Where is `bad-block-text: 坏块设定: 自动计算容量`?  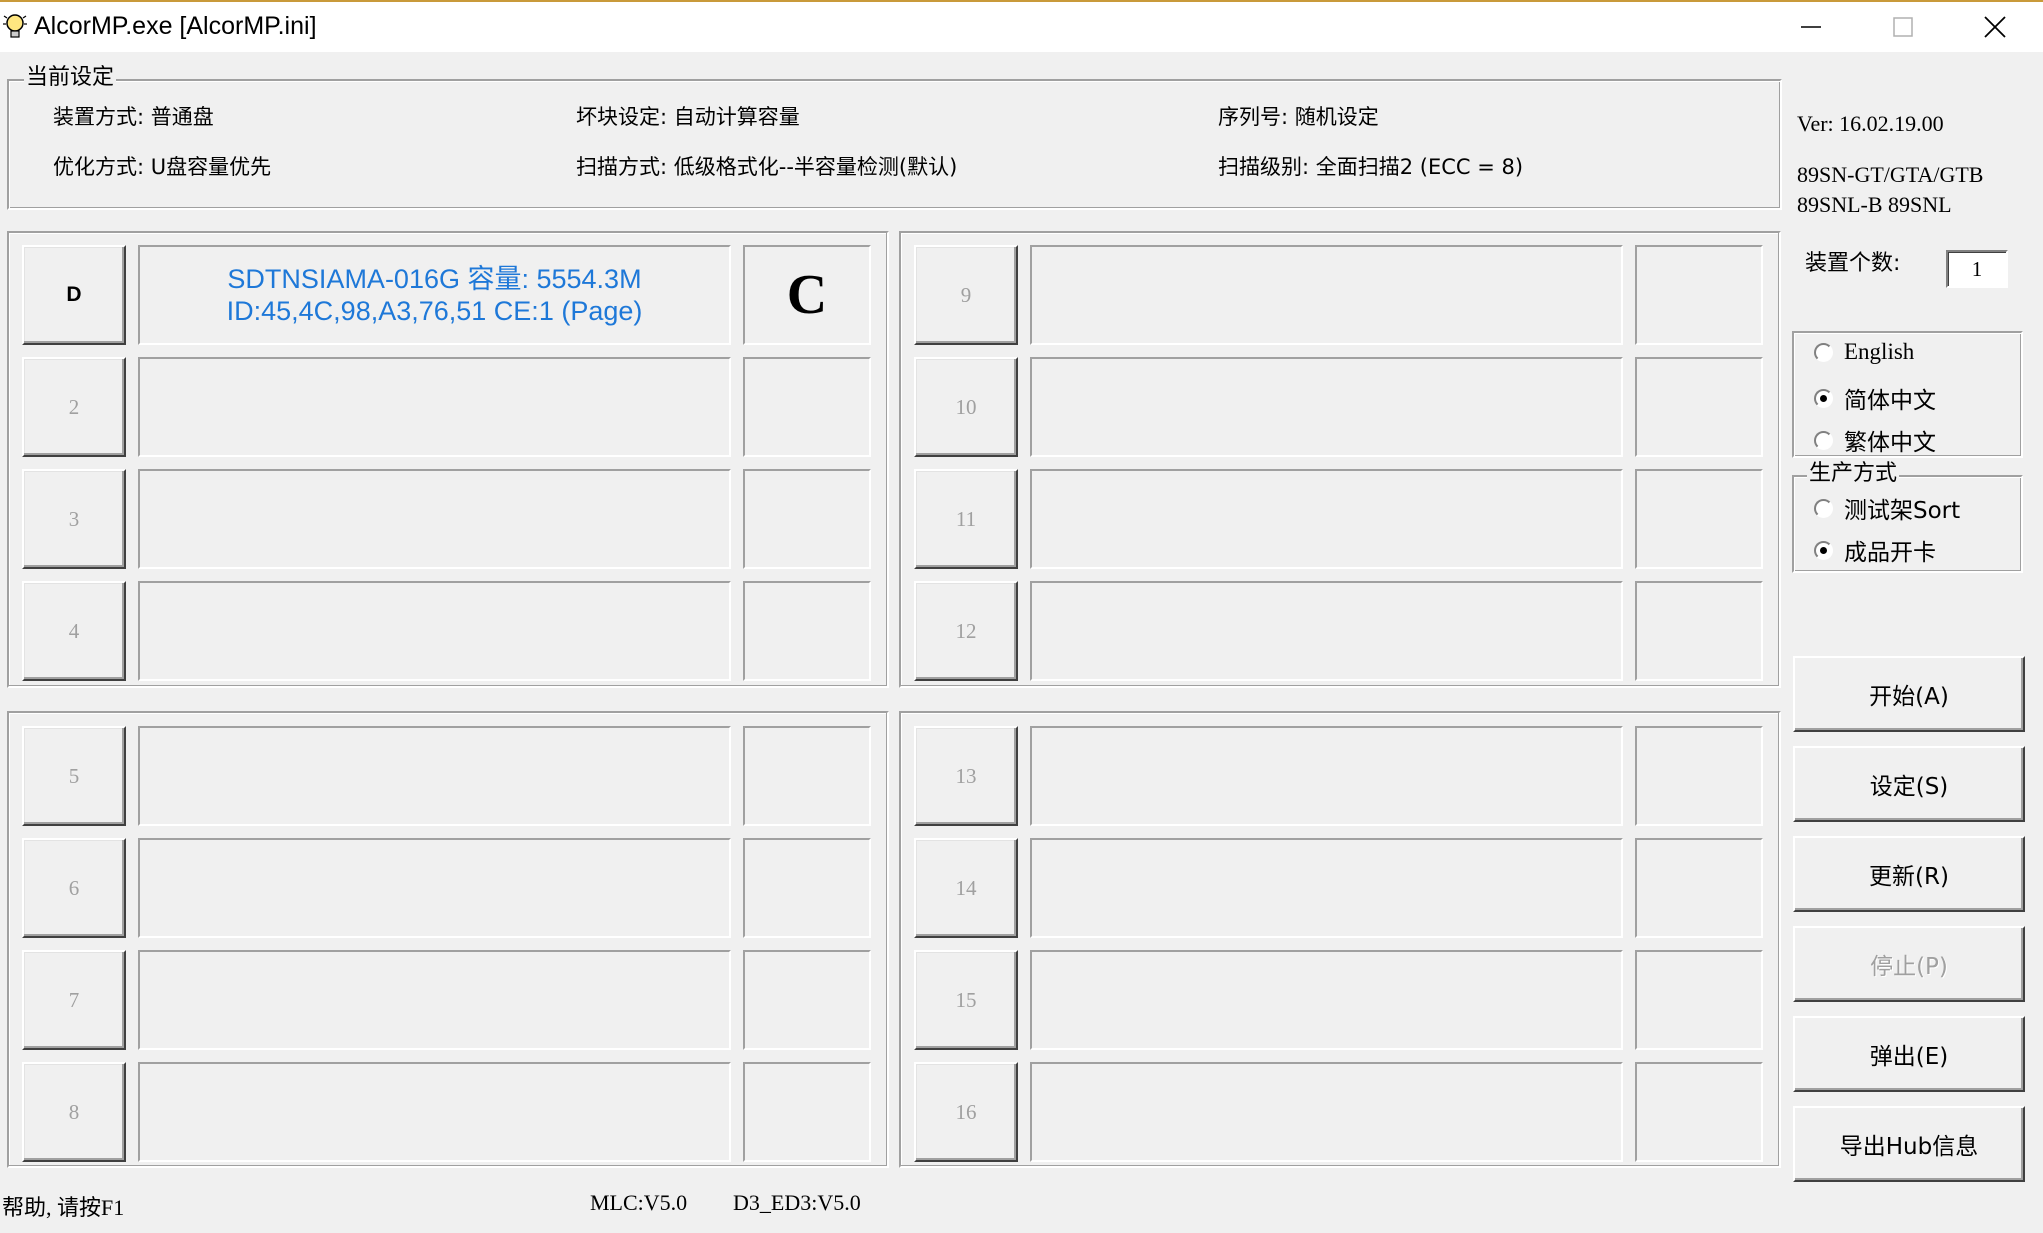
bad-block-text: 坏块设定: 自动计算容量 is located at coordinates (688, 117).